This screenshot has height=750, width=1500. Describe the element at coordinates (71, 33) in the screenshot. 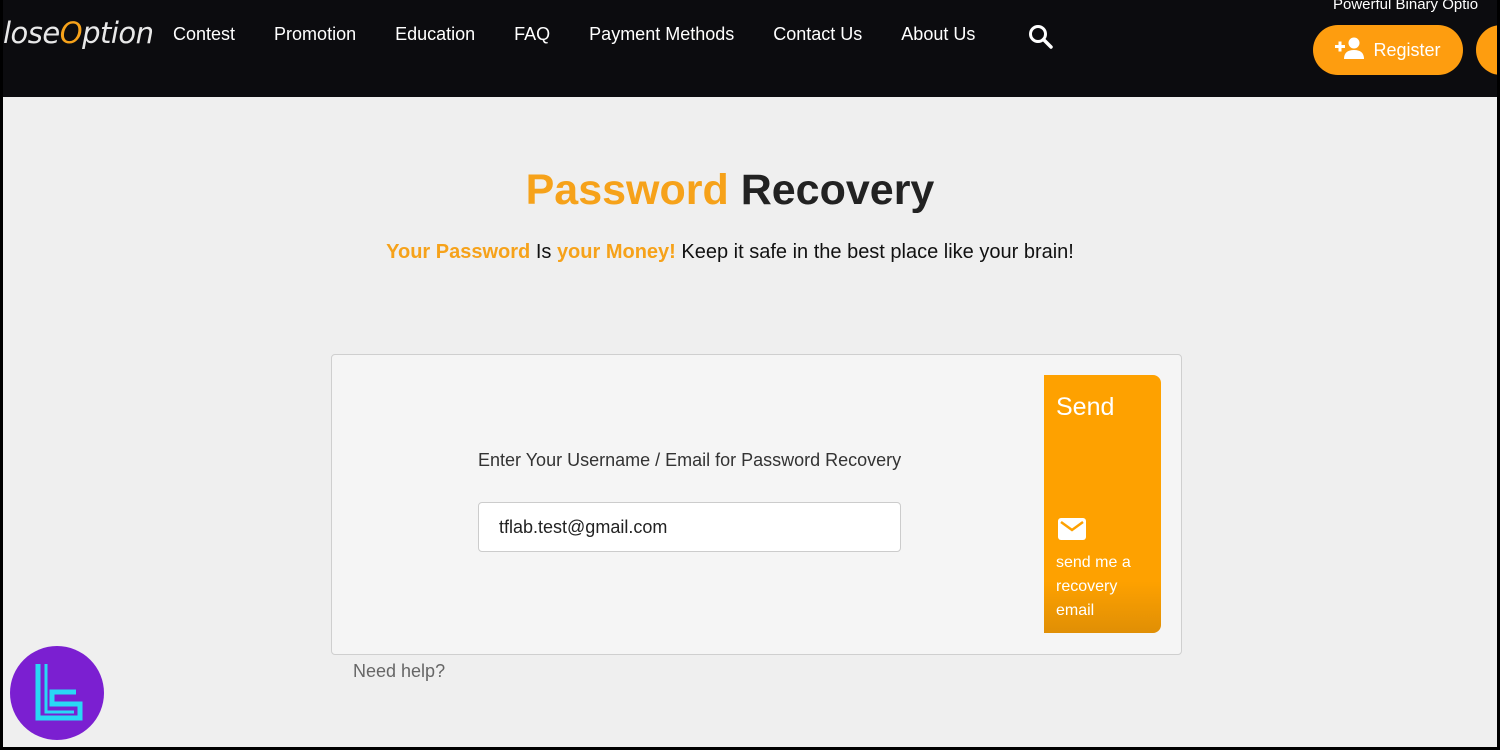

I see `logo-accent: O` at that location.